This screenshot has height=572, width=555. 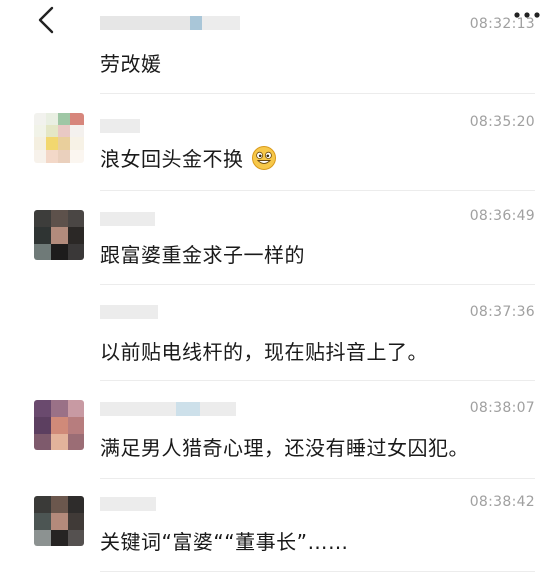 I want to click on comment-text: 劳改媛, so click(x=131, y=64).